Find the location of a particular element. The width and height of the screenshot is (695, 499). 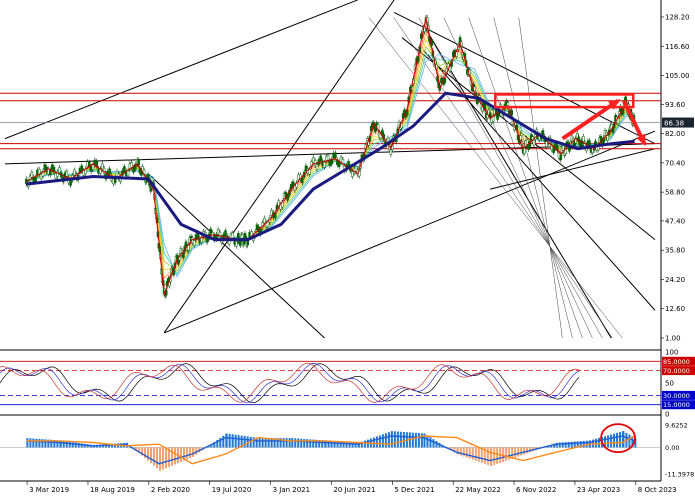

date-tick-label: 5 Dec 2021 is located at coordinates (414, 490).